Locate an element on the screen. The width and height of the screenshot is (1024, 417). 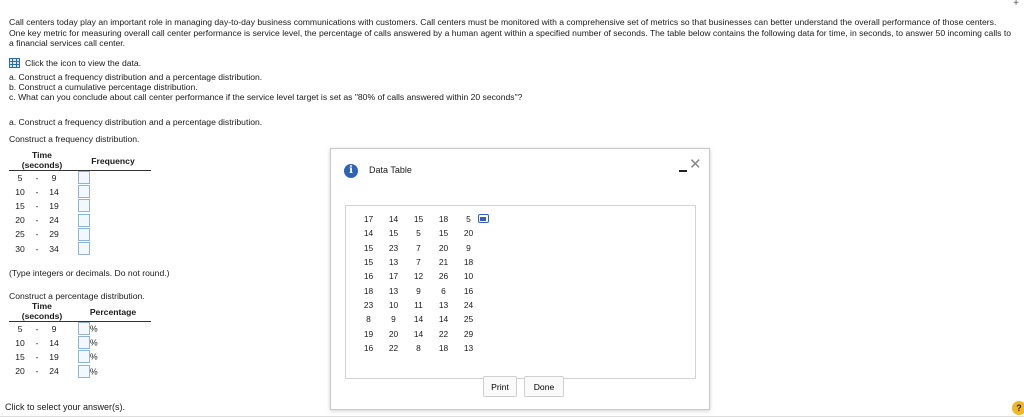
frequency-row: 5 - 9 is located at coordinates (80, 178).